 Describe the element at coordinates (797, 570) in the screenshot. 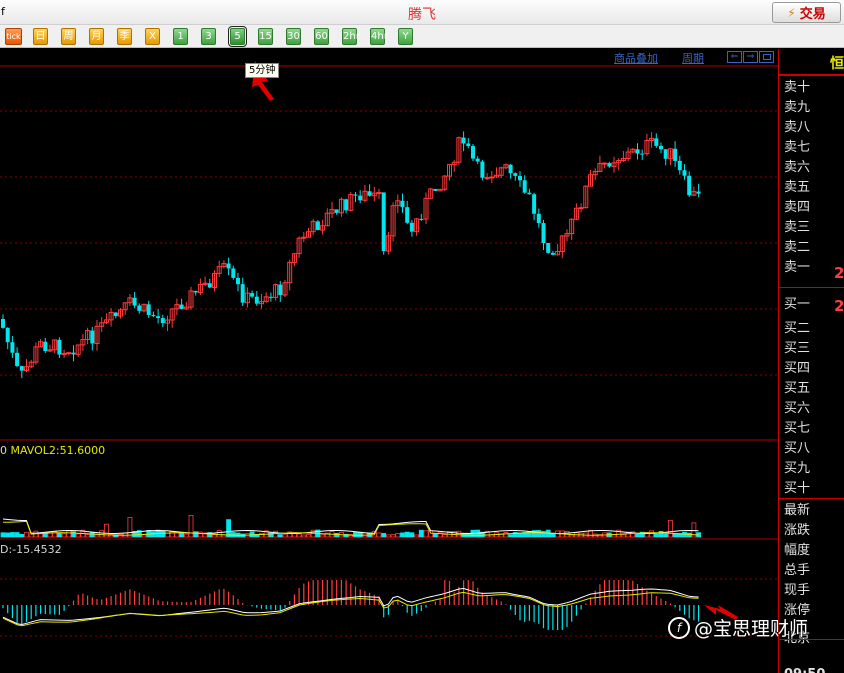

I see `stat-label: 总手` at that location.